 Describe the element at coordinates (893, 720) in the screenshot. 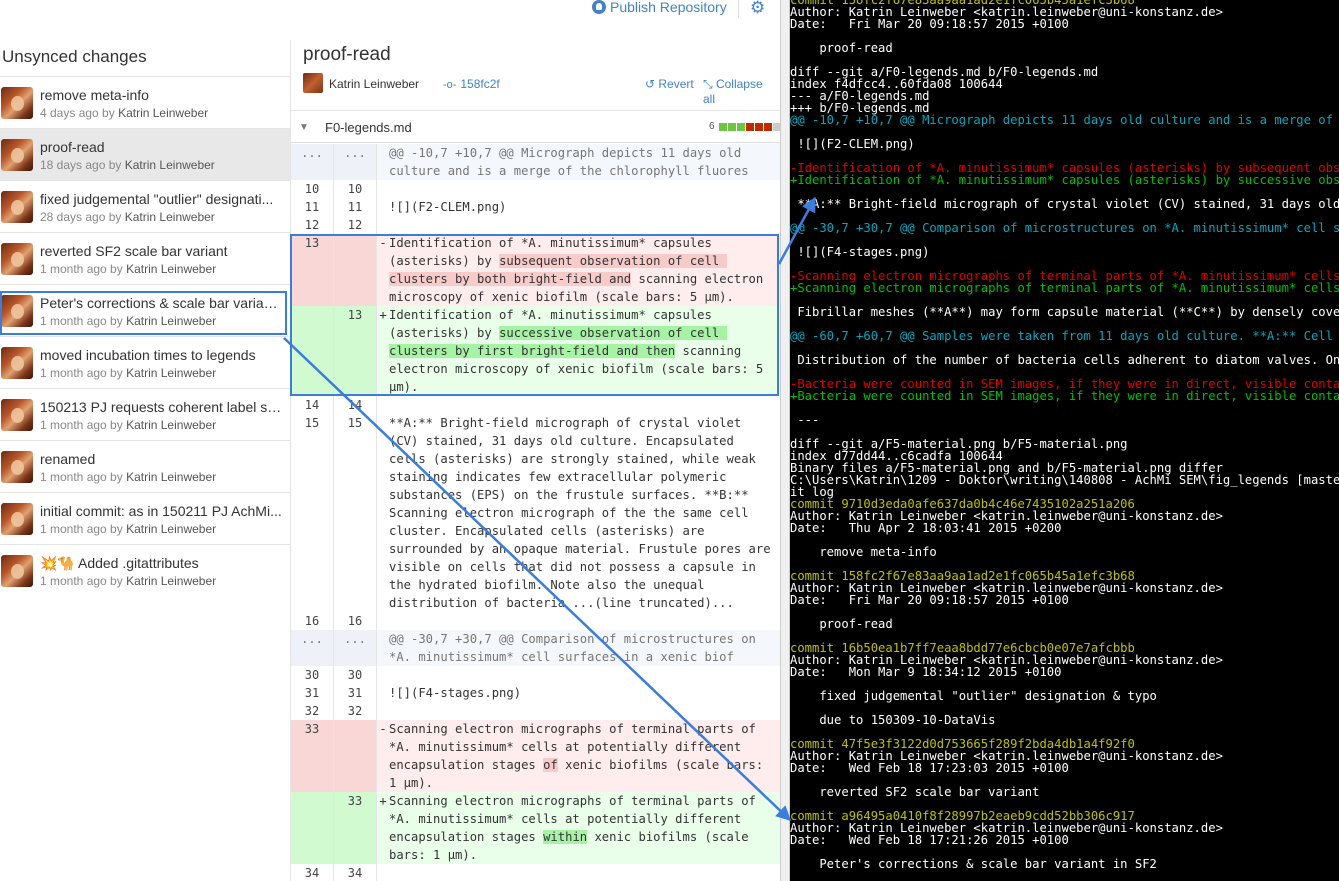

I see `terminal-line: due to 150309-10-DataVis` at that location.